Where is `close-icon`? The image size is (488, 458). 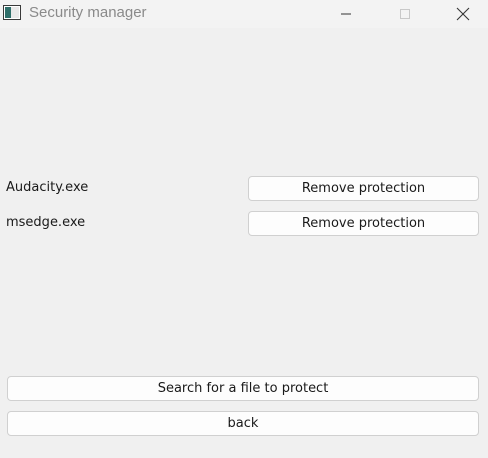
close-icon is located at coordinates (463, 14).